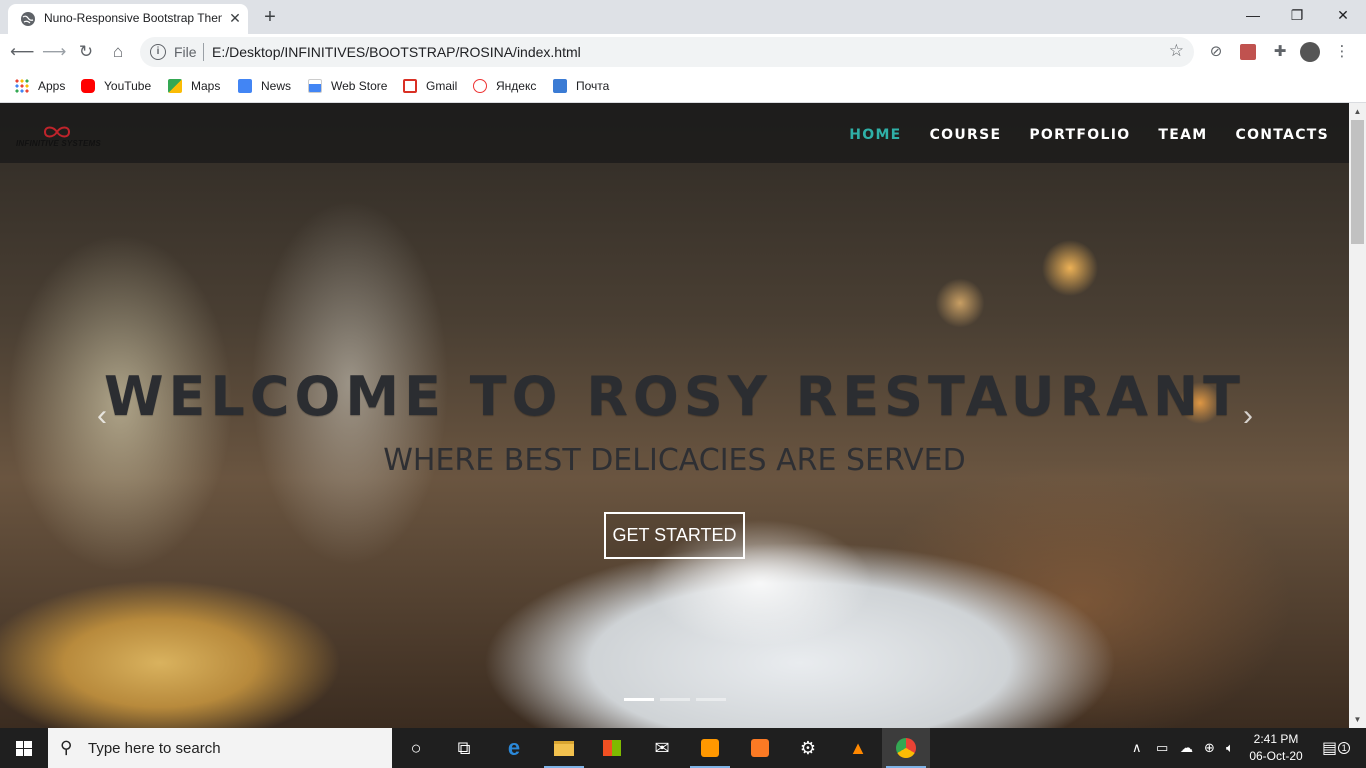  I want to click on yandex-icon, so click(480, 86).